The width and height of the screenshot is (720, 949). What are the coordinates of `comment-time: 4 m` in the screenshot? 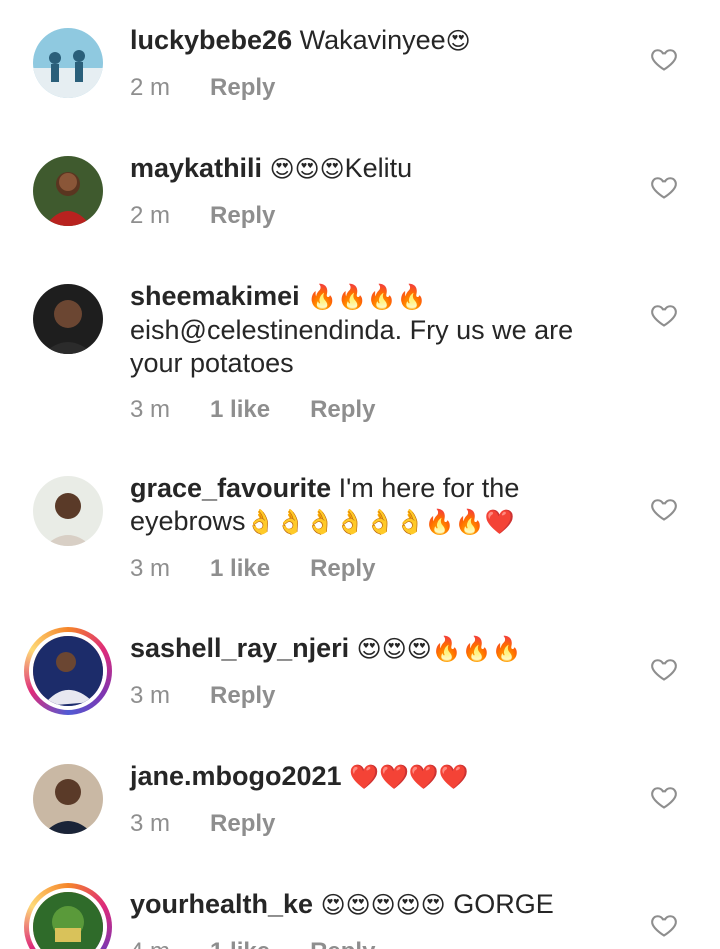 It's located at (150, 943).